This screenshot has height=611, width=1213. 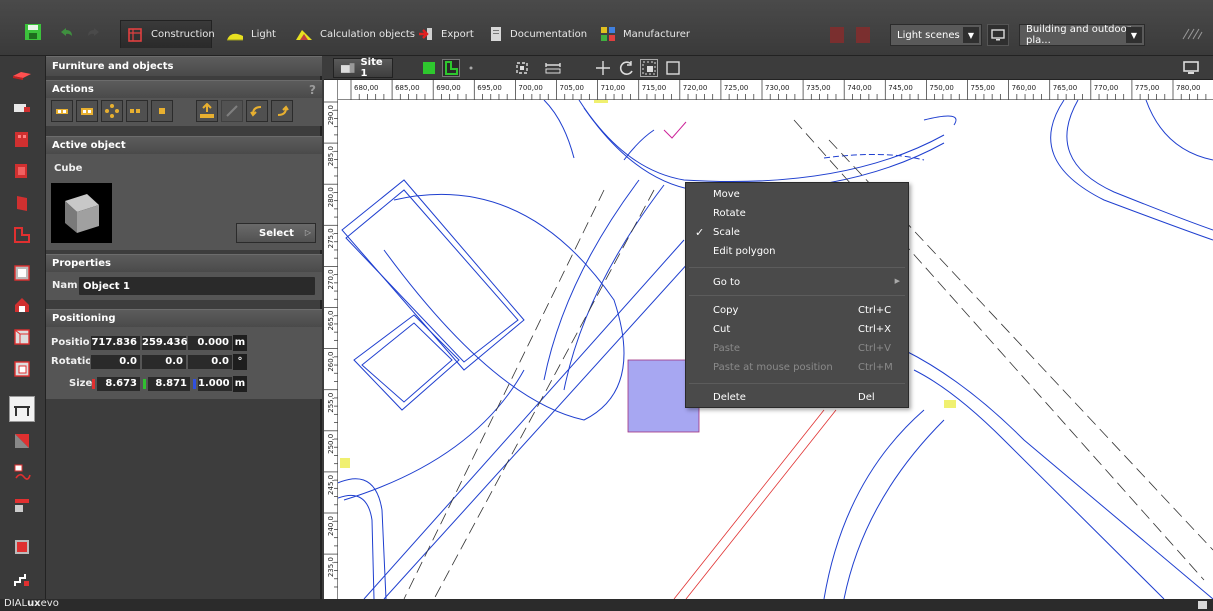 I want to click on view-options-icon, so click(x=471, y=68).